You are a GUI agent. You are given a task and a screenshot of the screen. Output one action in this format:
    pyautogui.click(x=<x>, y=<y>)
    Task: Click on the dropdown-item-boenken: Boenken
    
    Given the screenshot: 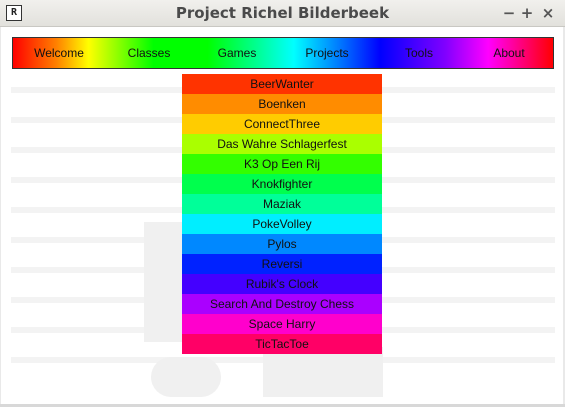 What is the action you would take?
    pyautogui.click(x=282, y=104)
    